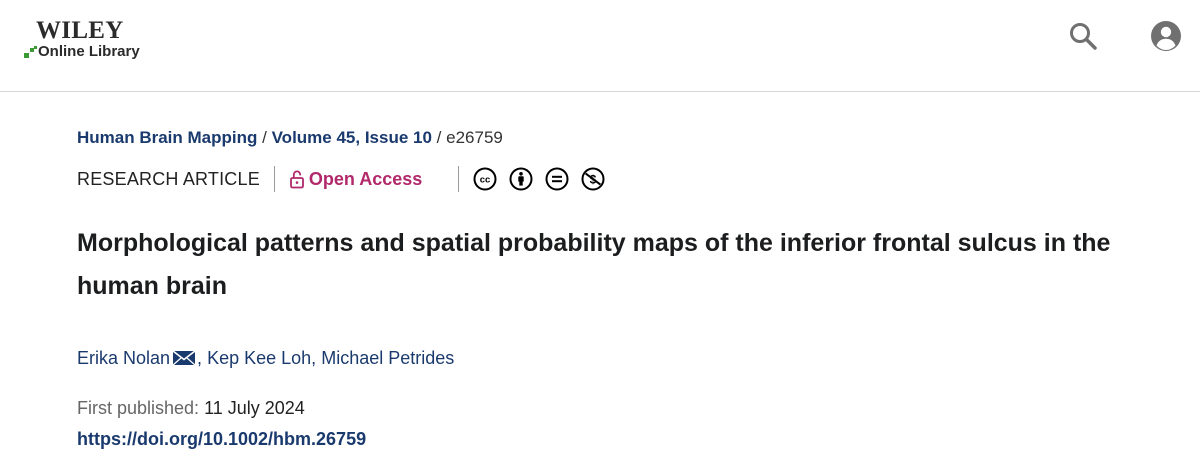 The image size is (1200, 461). Describe the element at coordinates (30, 52) in the screenshot. I see `logo-squares-icon` at that location.